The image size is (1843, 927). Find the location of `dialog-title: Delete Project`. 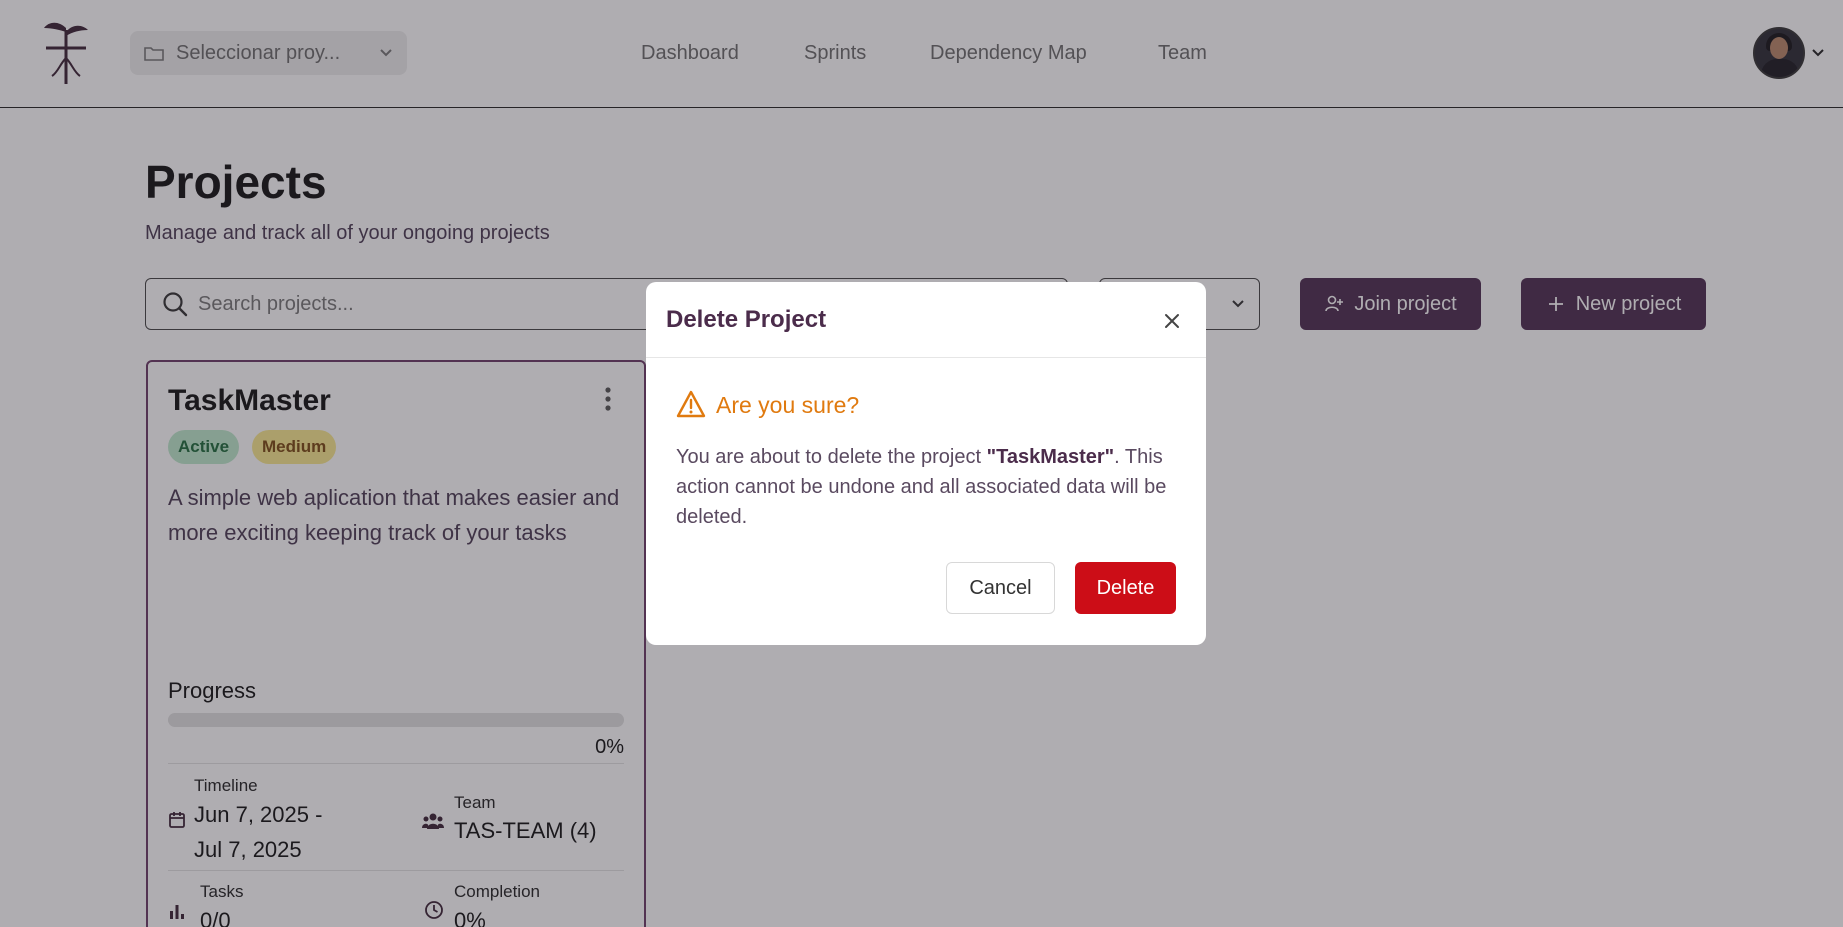

dialog-title: Delete Project is located at coordinates (746, 319).